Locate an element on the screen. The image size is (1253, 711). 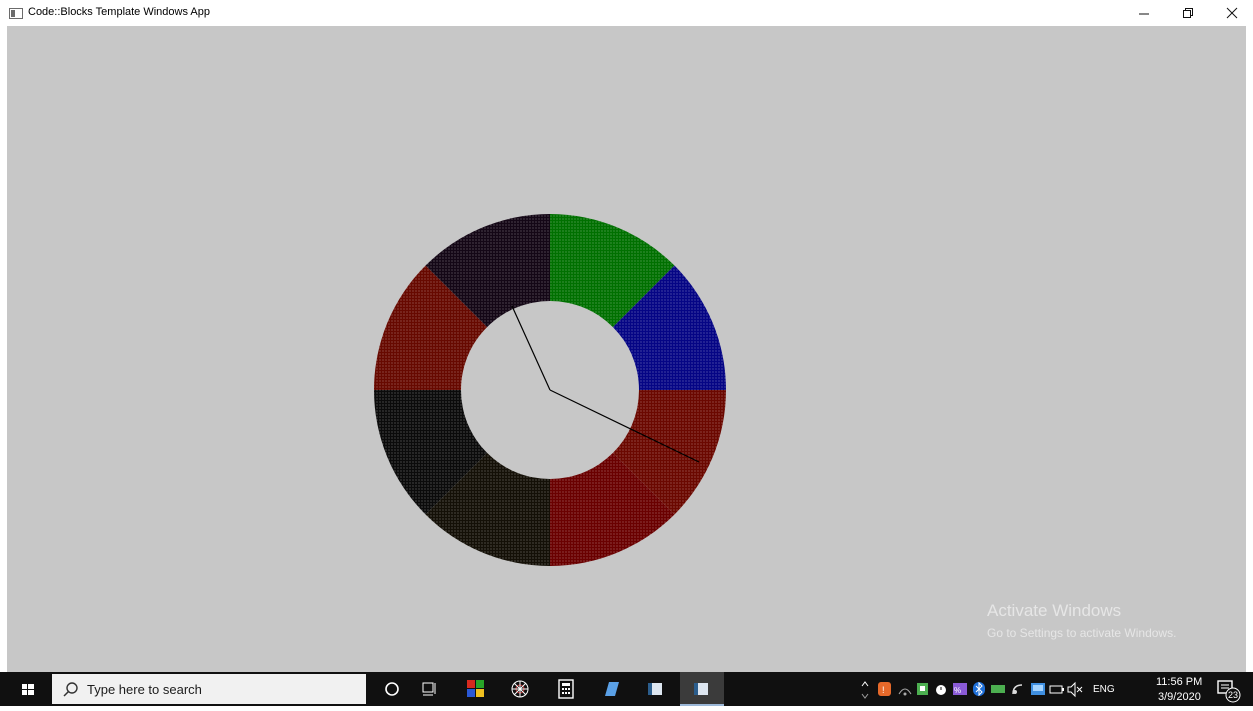
close-icon is located at coordinates (1232, 13).